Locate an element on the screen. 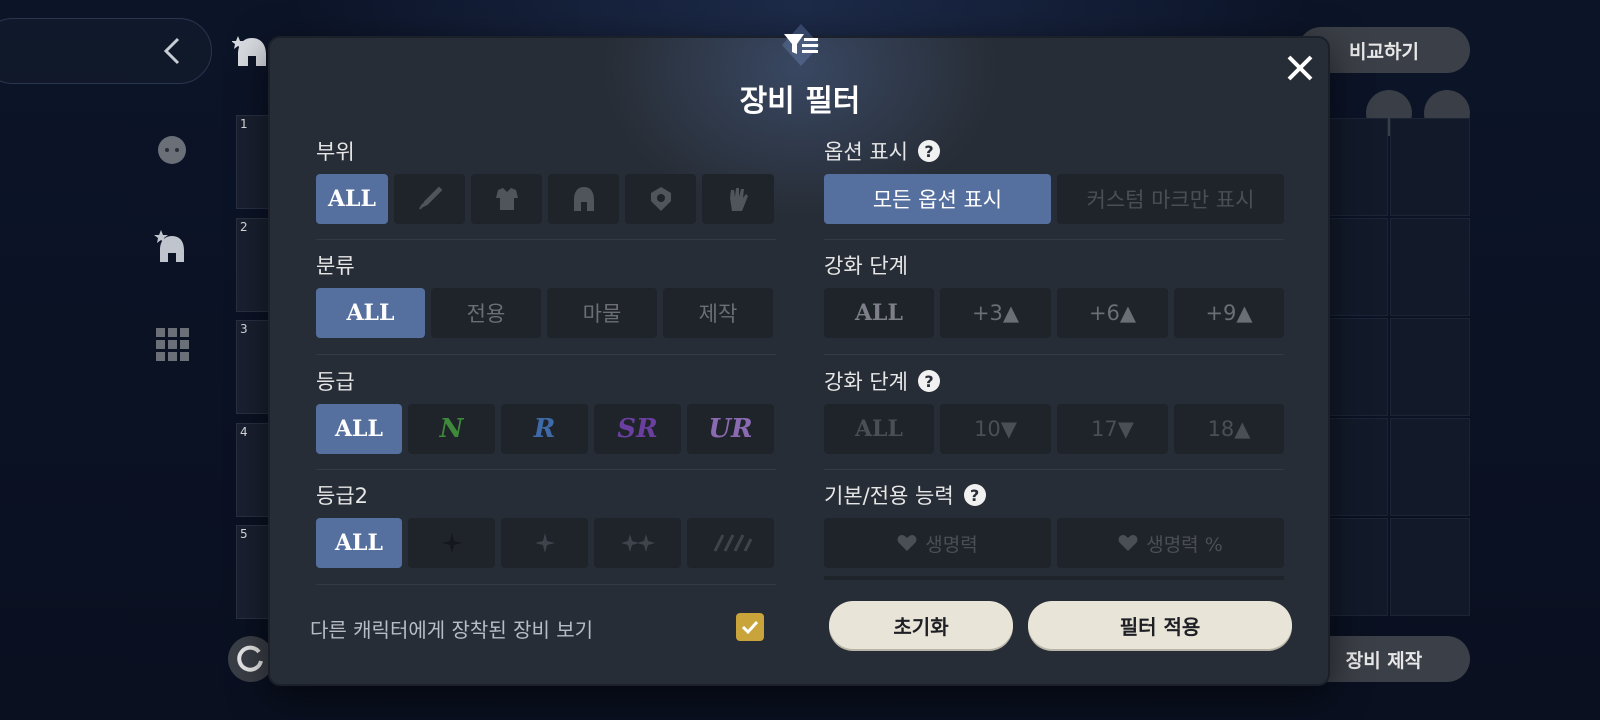 This screenshot has height=720, width=1600. enhance-label-text: 강화 단계 is located at coordinates (866, 266).